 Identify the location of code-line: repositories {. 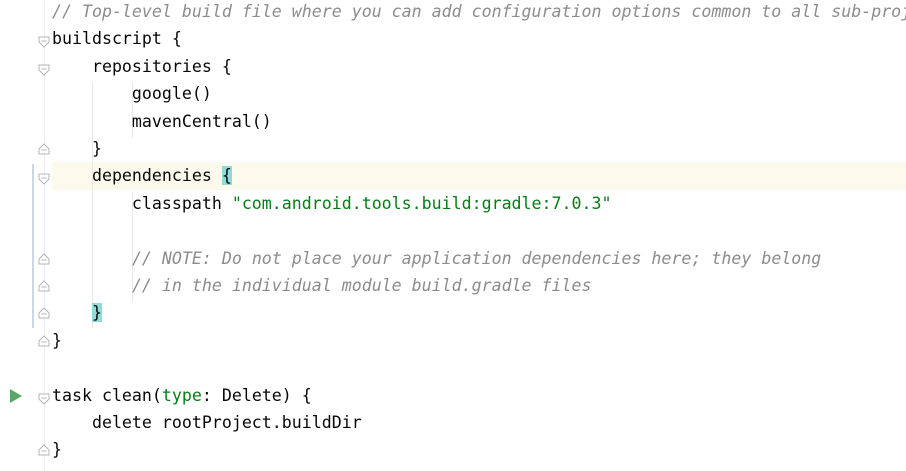
(142, 66).